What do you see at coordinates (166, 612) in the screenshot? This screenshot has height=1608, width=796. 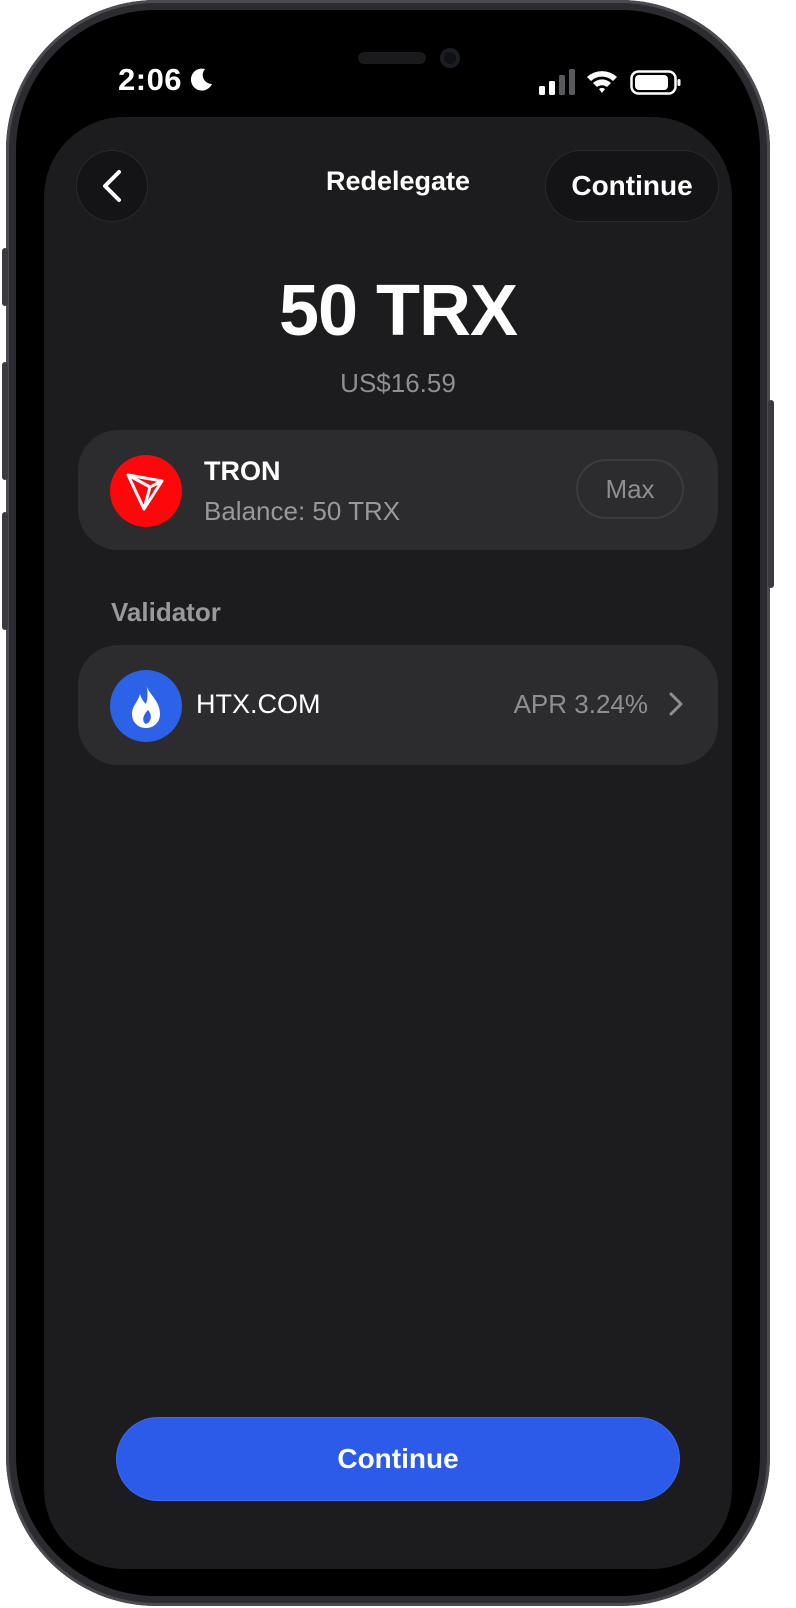 I see `validator-section-label: Validator` at bounding box center [166, 612].